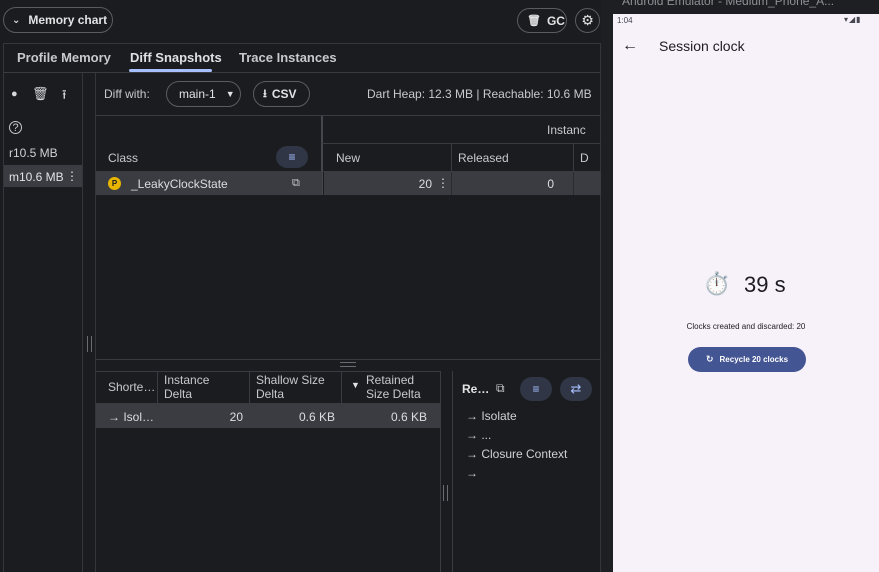  What do you see at coordinates (64, 97) in the screenshot?
I see `export-icon: ⭱` at bounding box center [64, 97].